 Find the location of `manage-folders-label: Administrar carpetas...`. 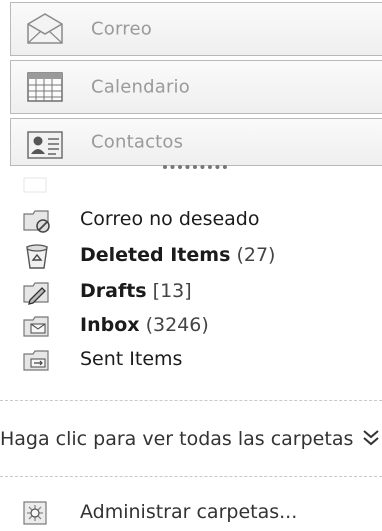

manage-folders-label: Administrar carpetas... is located at coordinates (189, 512).